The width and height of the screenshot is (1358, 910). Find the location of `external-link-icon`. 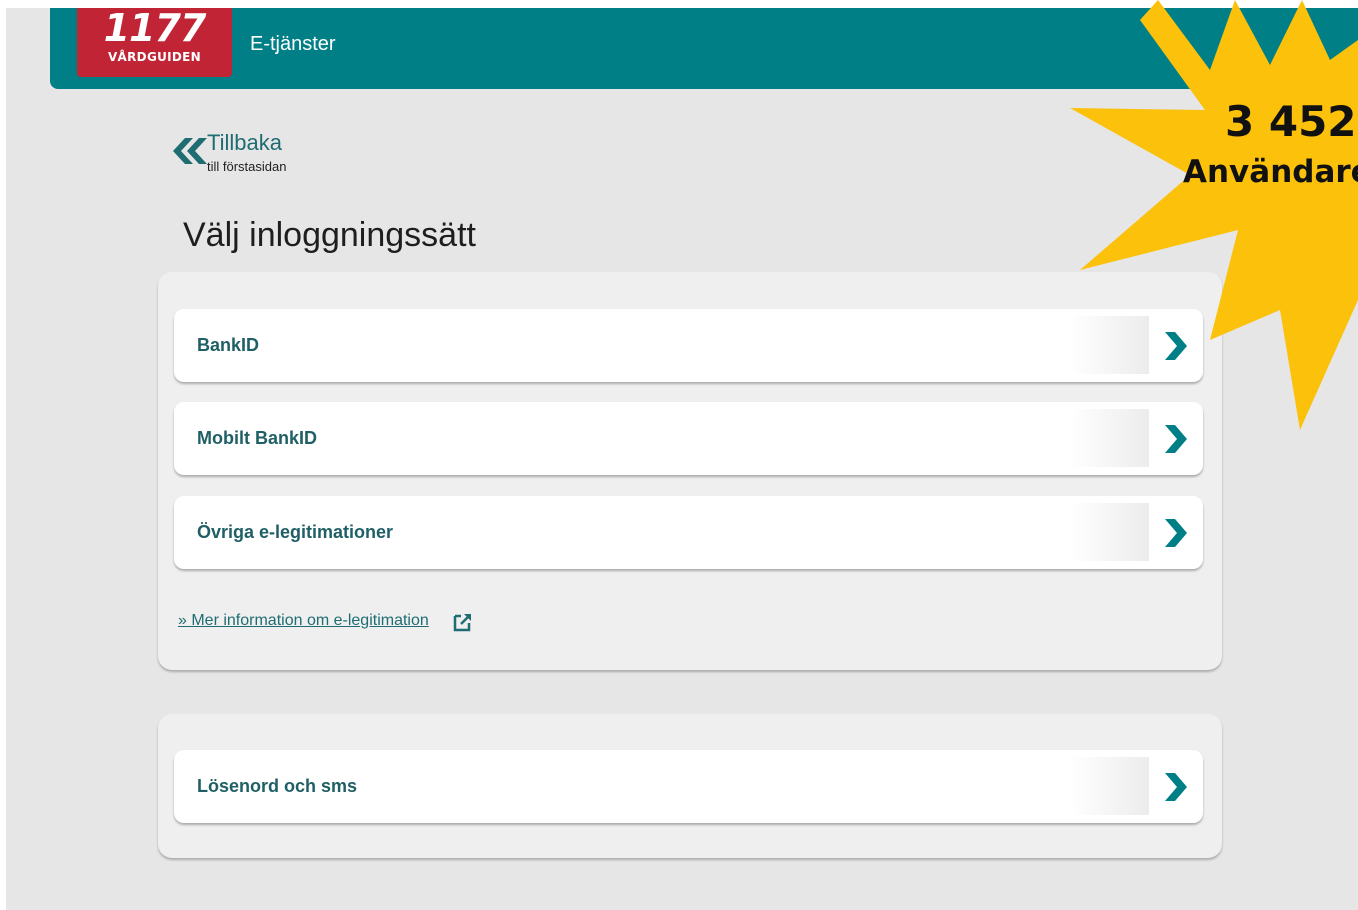

external-link-icon is located at coordinates (463, 622).